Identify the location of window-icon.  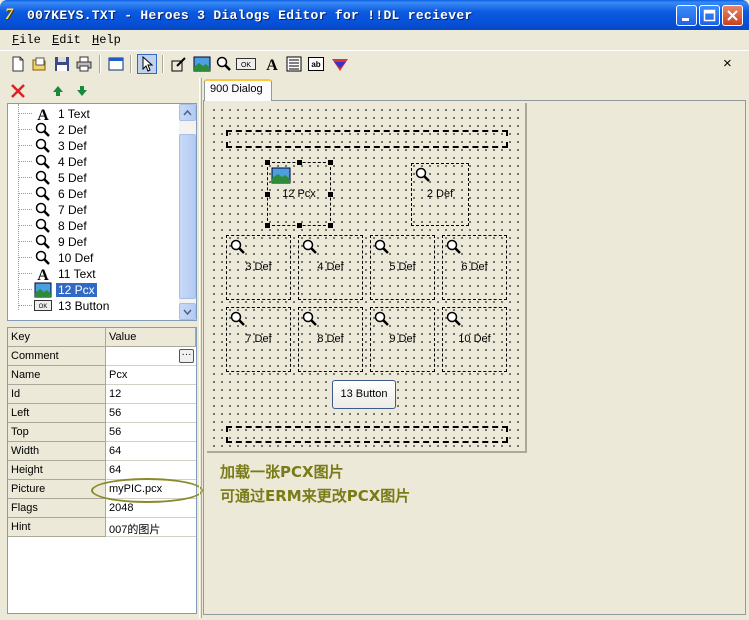
(116, 64).